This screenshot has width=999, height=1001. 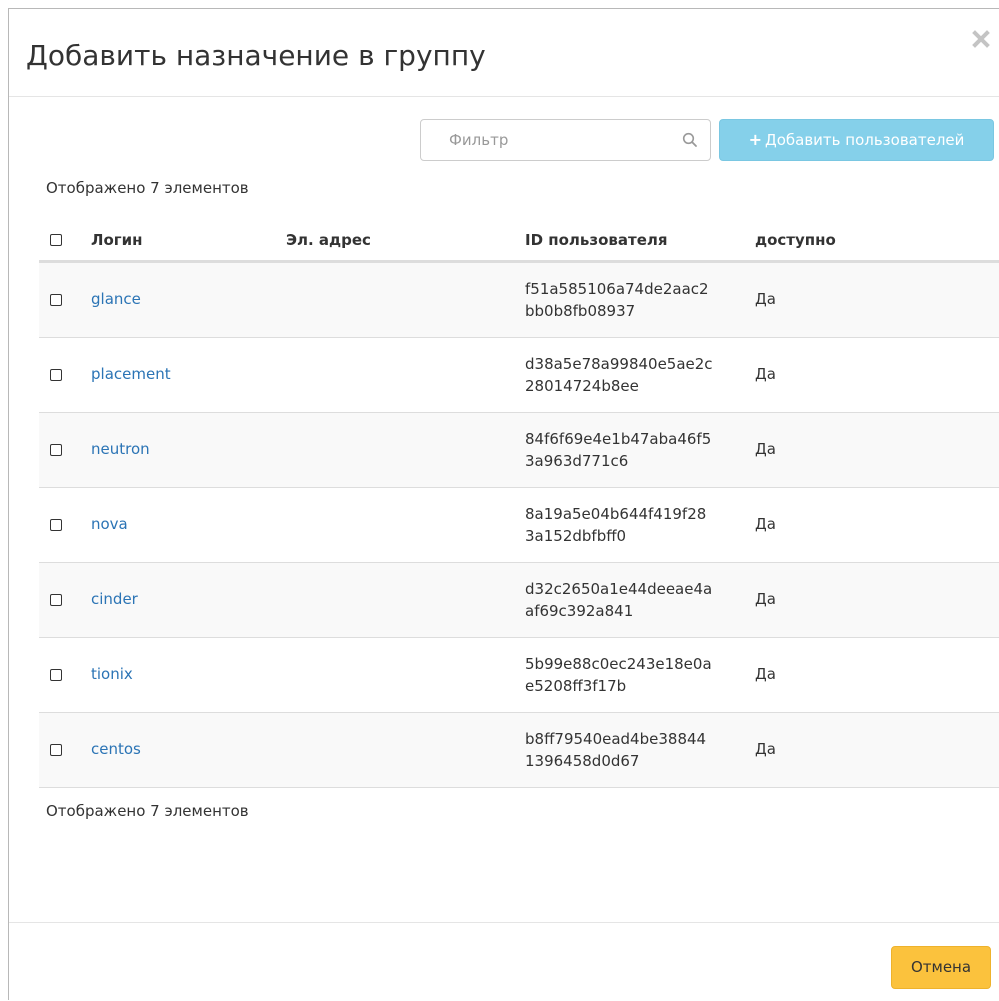 What do you see at coordinates (579, 611) in the screenshot?
I see `user-id-line2: af69c392a841` at bounding box center [579, 611].